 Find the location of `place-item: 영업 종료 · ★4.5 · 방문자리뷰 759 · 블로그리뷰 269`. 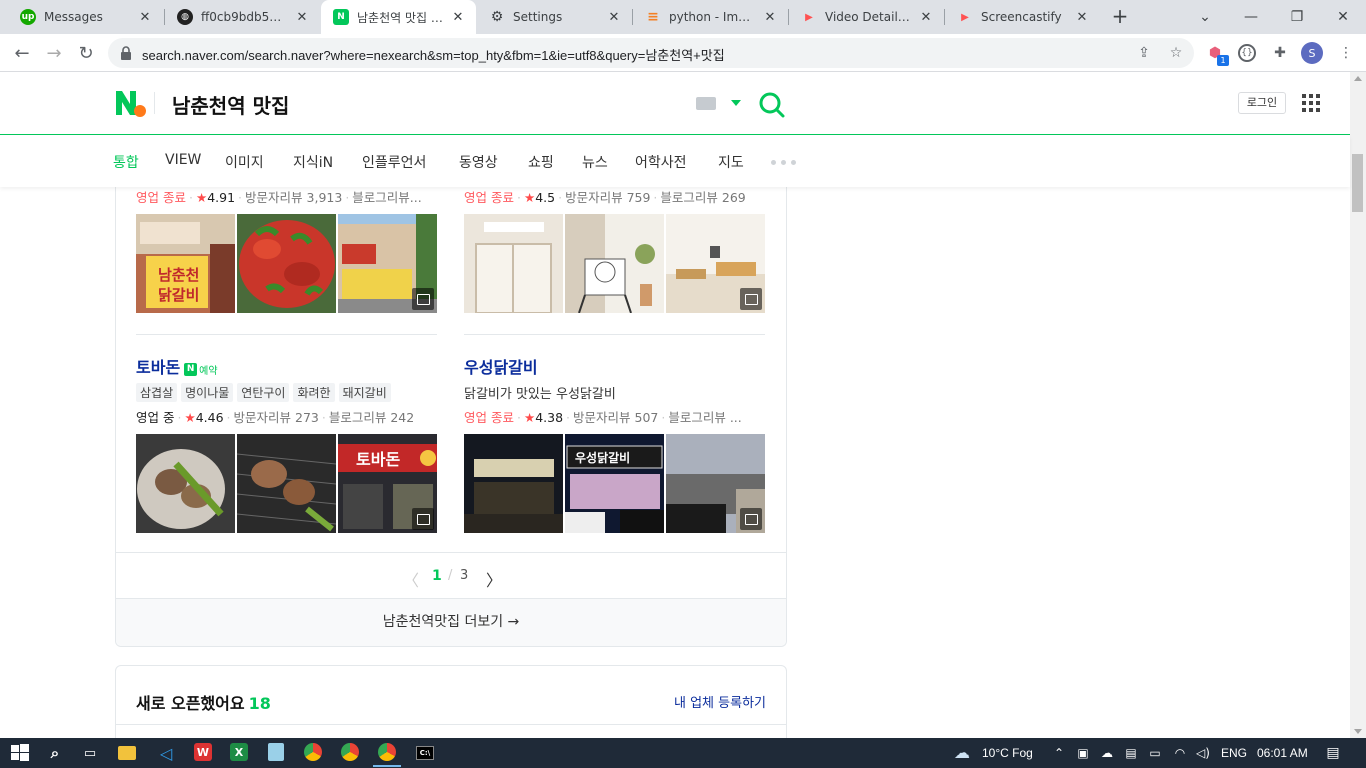

place-item: 영업 종료 · ★4.5 · 방문자리뷰 759 · 블로그리뷰 269 is located at coordinates (615, 250).